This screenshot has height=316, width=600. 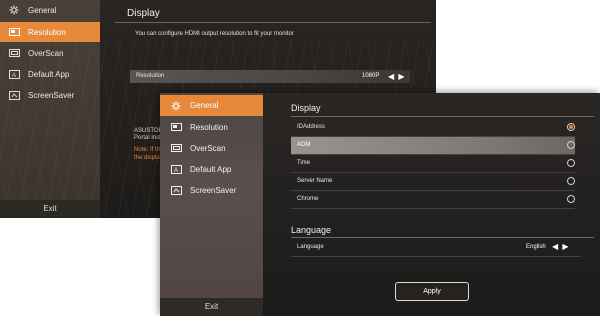 I want to click on sidebar-item-overscan: OverScan, so click(x=211, y=148).